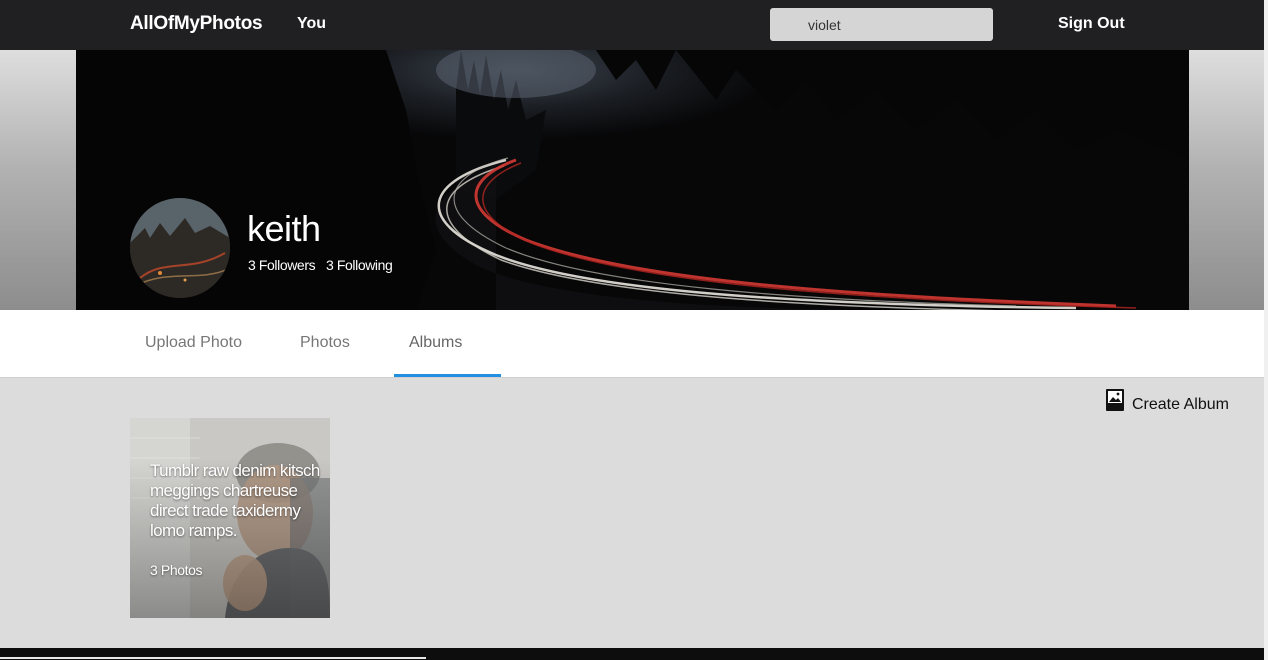 Image resolution: width=1268 pixels, height=660 pixels. Describe the element at coordinates (325, 343) in the screenshot. I see `tab-photos: Photos` at that location.